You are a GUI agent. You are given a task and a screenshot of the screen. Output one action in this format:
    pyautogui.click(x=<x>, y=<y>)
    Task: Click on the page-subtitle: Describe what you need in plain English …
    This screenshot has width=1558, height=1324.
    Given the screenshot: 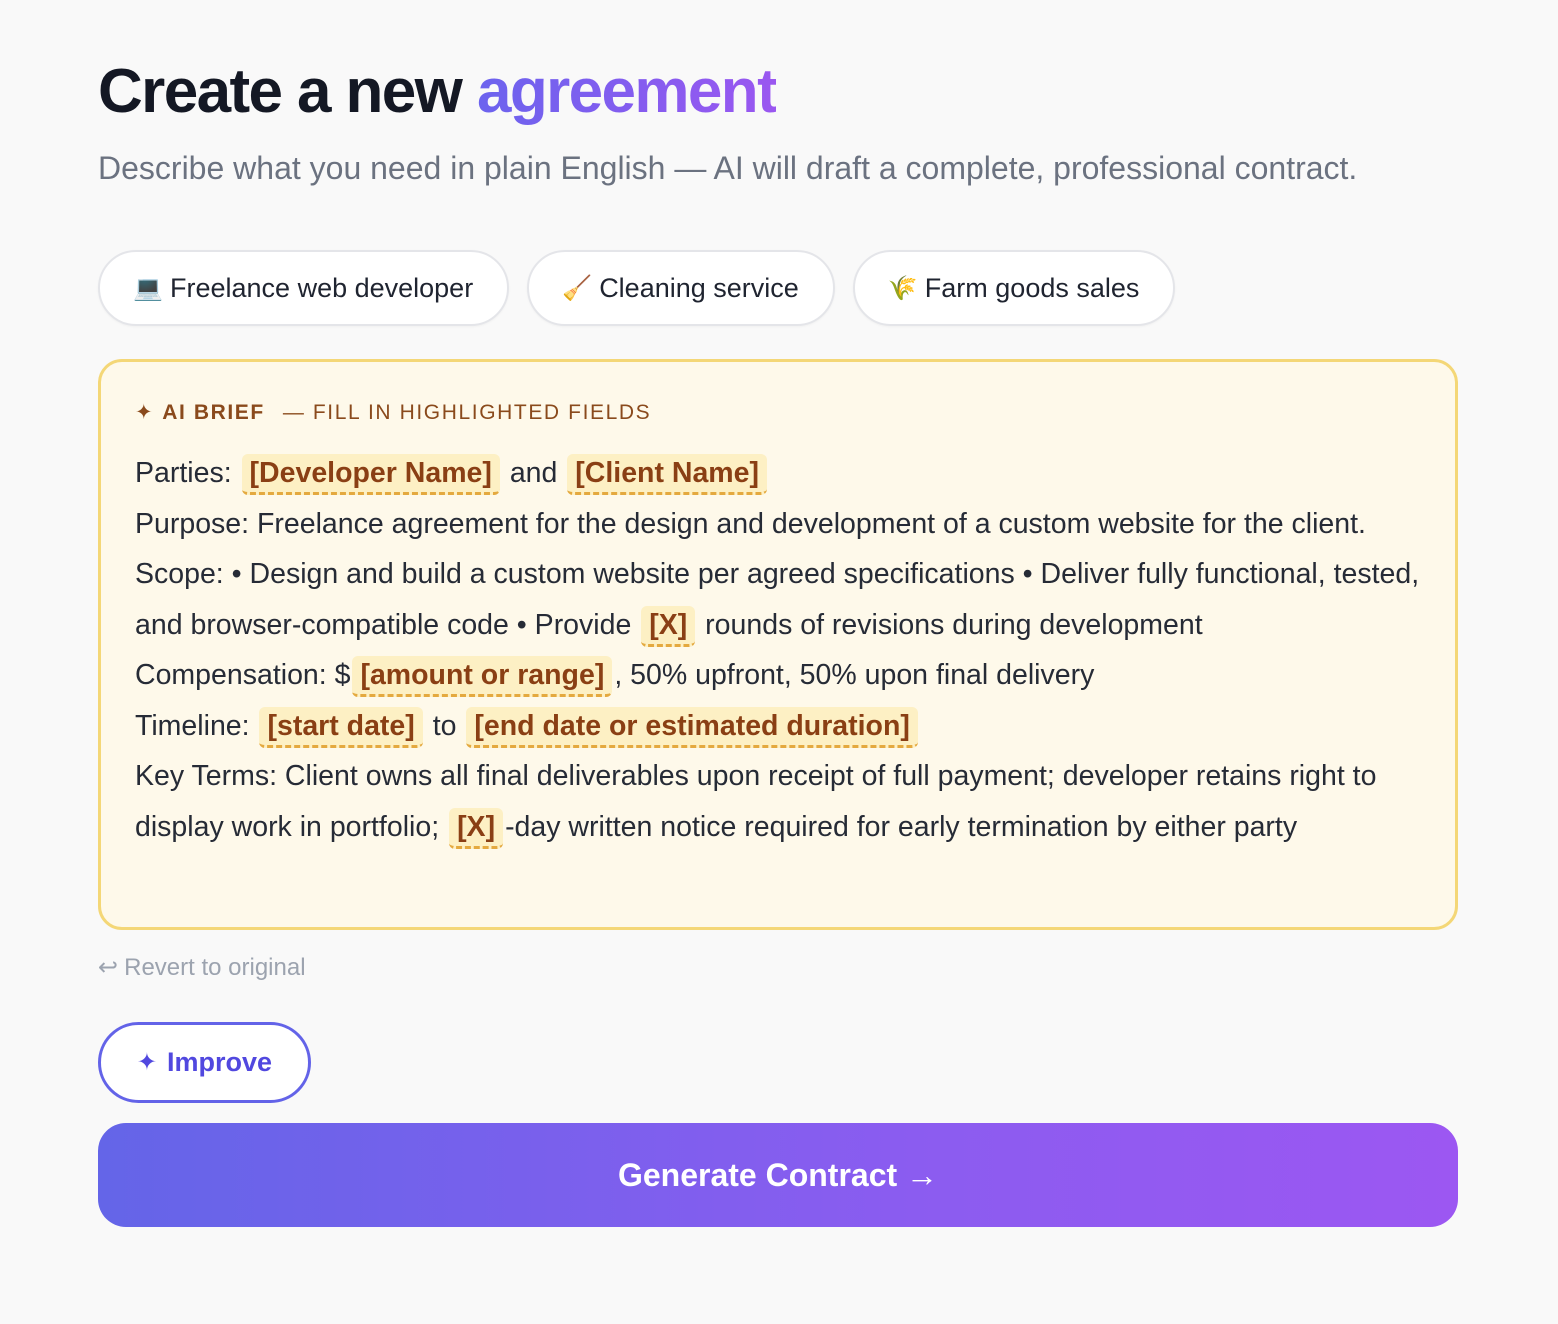 What is the action you would take?
    pyautogui.click(x=728, y=168)
    